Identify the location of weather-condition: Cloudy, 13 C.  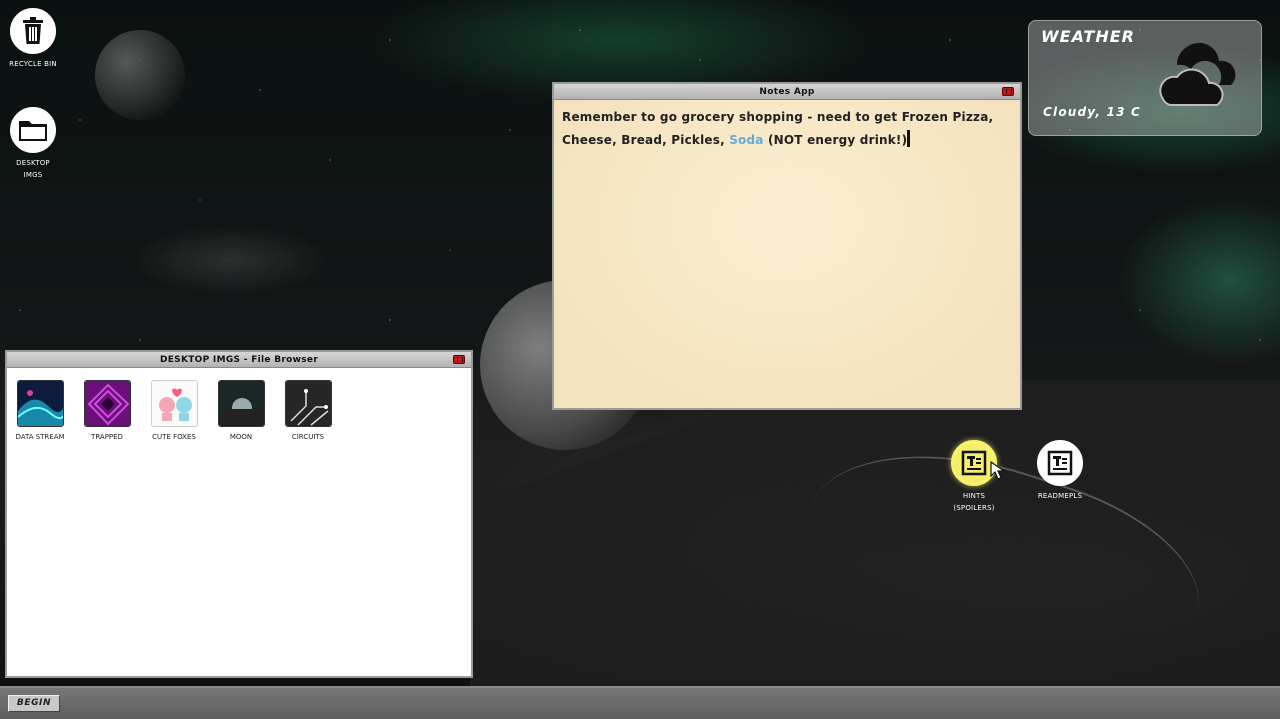
(1092, 112).